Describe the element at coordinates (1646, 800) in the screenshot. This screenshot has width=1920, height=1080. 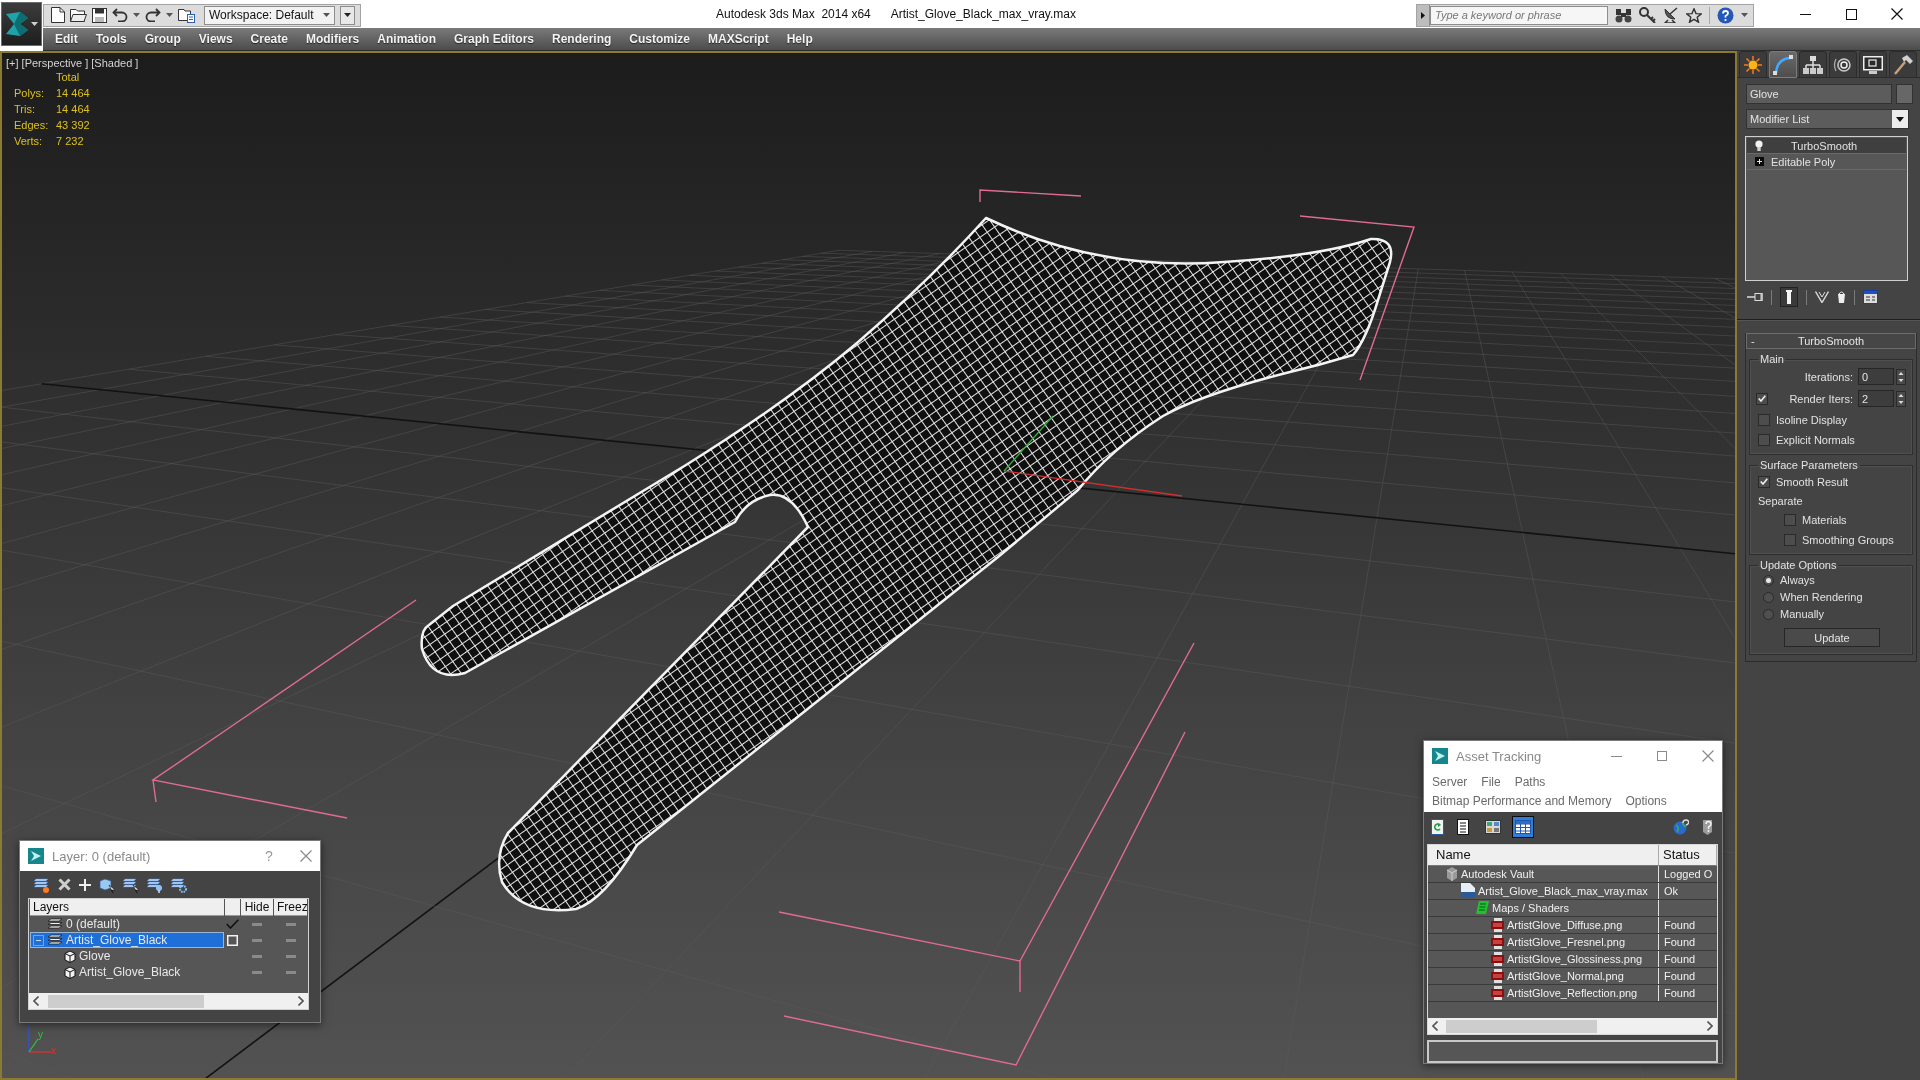
I see `menu-item: Options` at that location.